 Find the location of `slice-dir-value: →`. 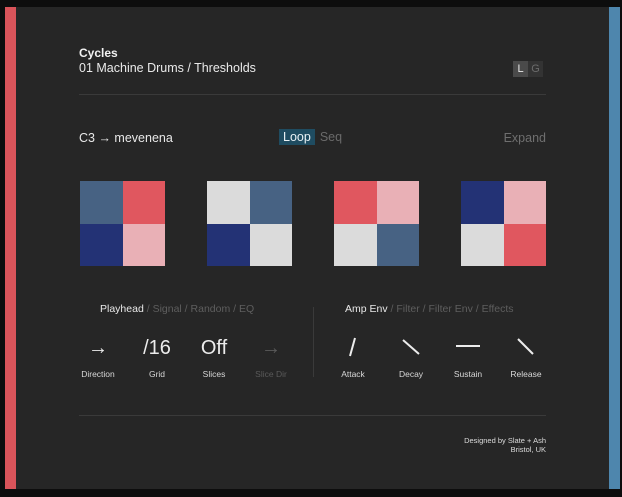

slice-dir-value: → is located at coordinates (271, 348).